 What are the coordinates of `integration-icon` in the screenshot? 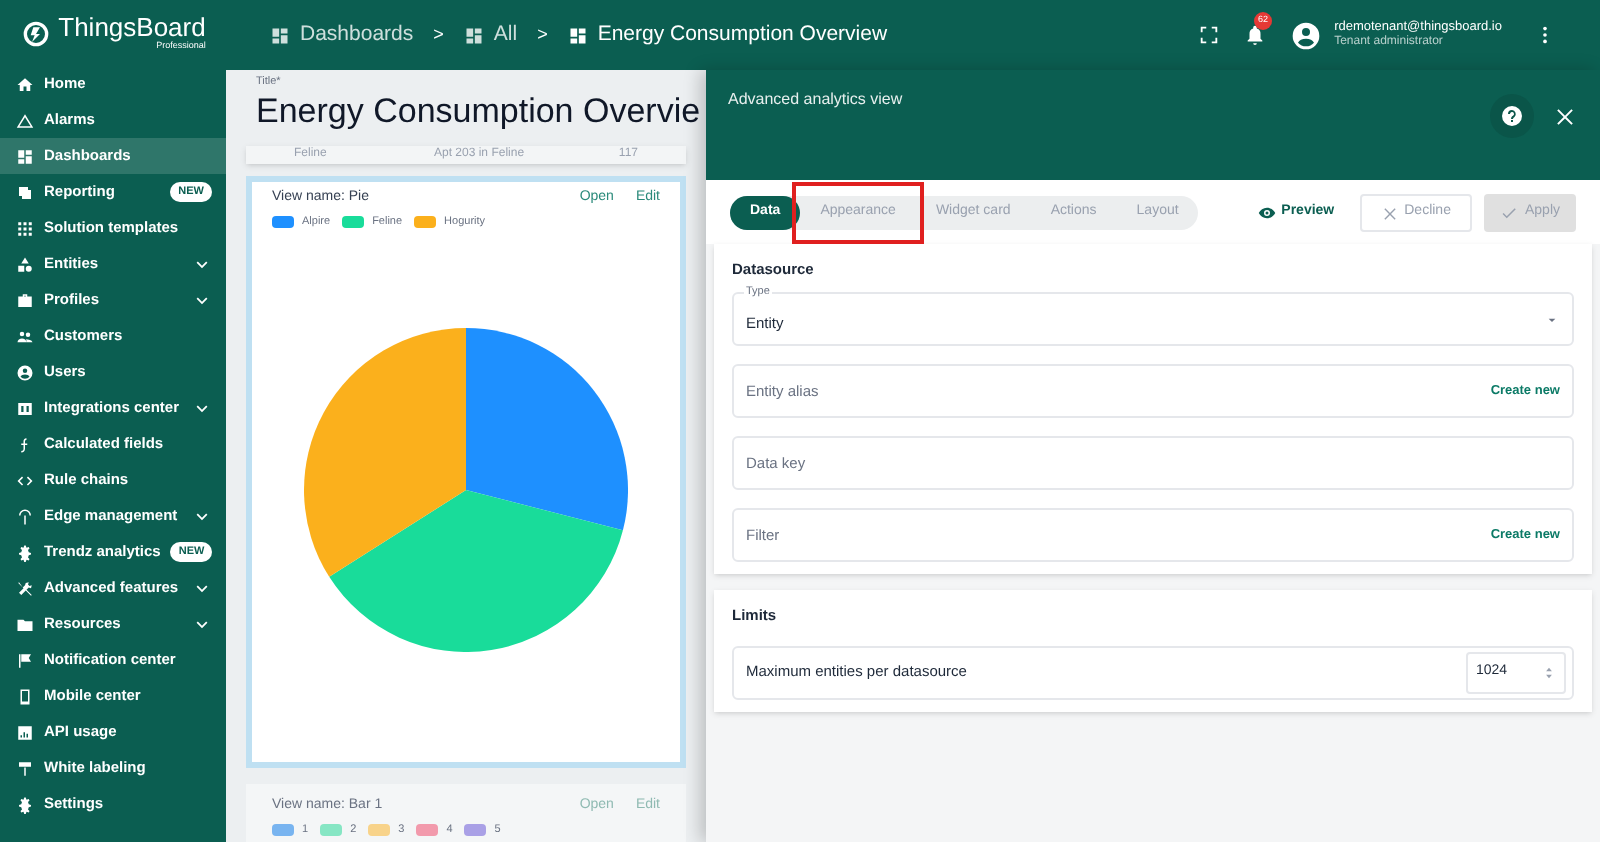 It's located at (25, 408).